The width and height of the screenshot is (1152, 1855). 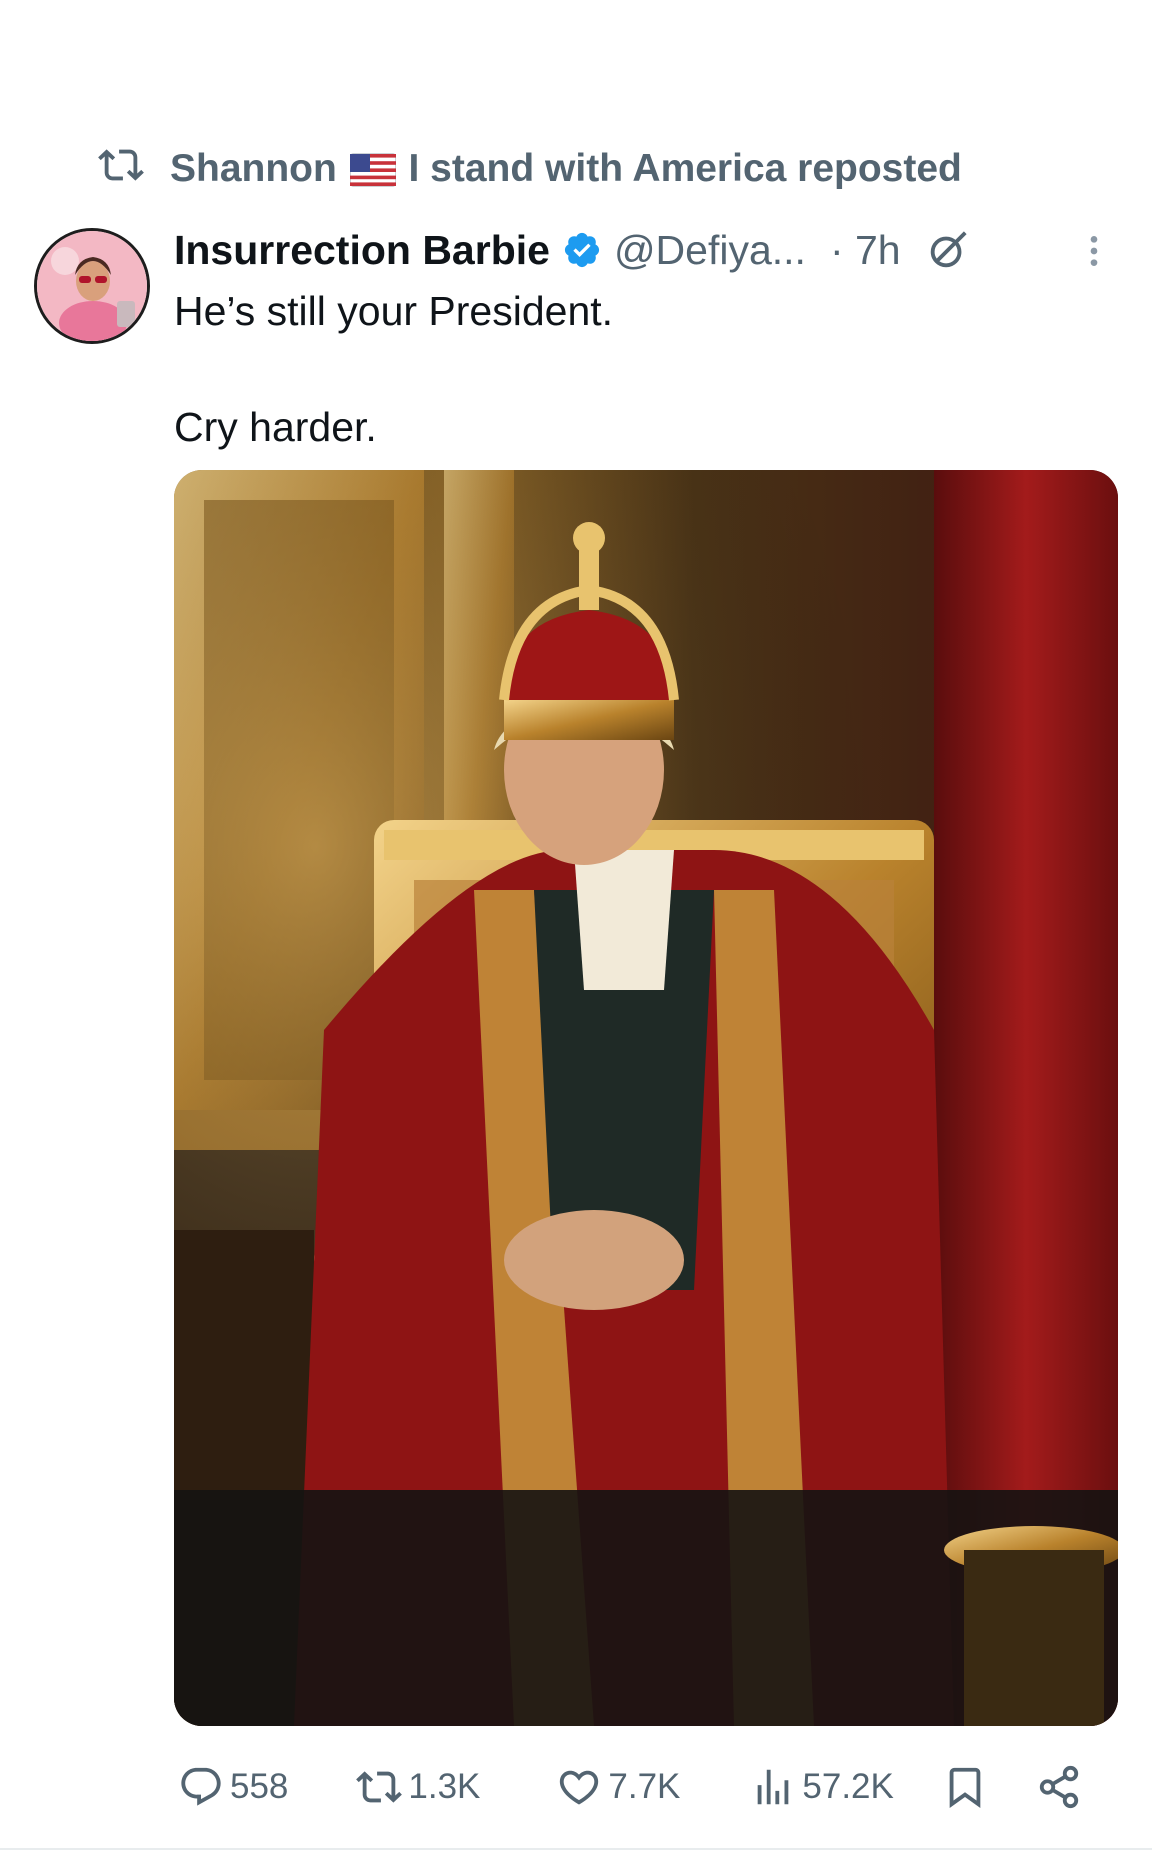 I want to click on views-icon, so click(x=773, y=1787).